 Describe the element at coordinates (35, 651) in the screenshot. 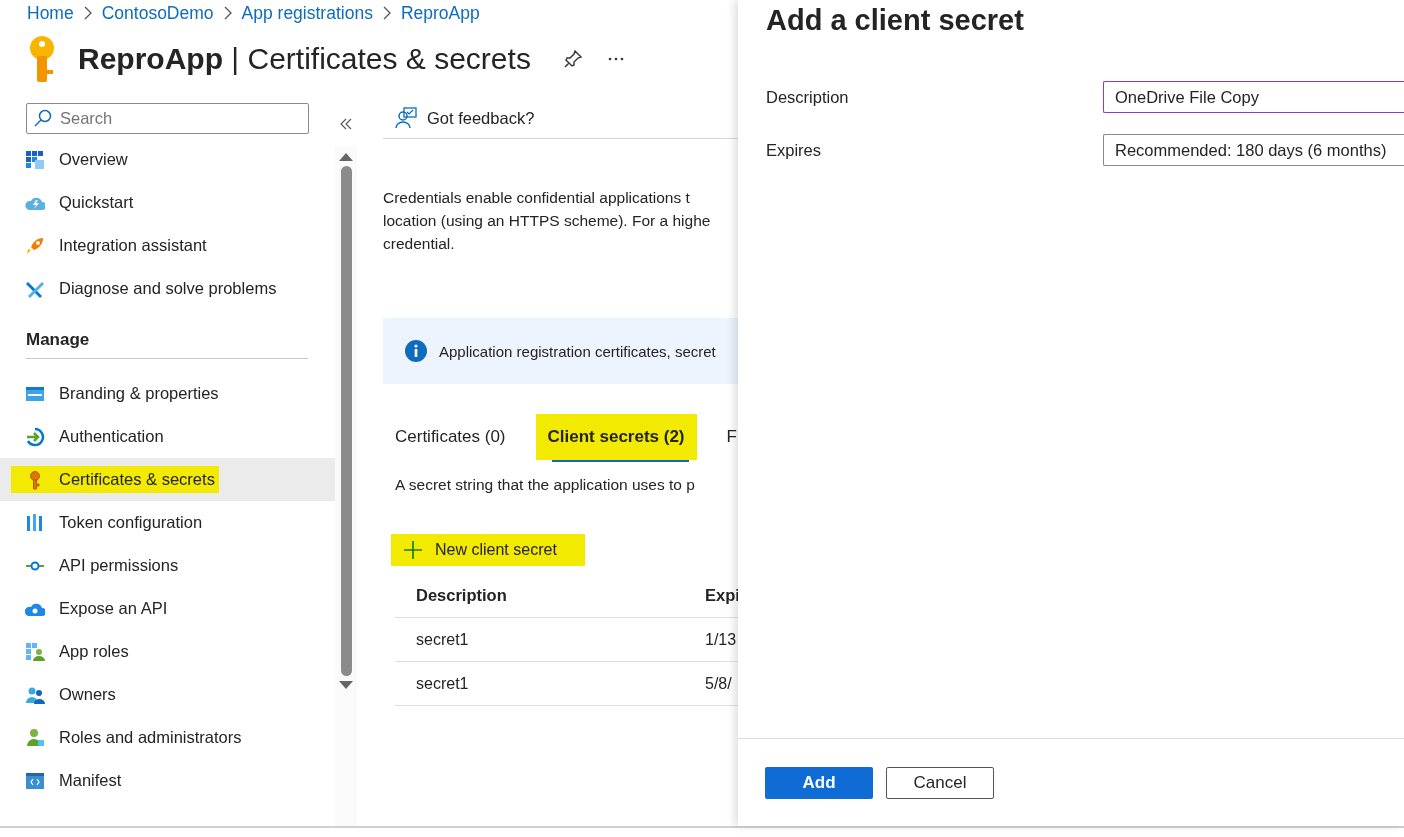

I see `grid-person-icon` at that location.